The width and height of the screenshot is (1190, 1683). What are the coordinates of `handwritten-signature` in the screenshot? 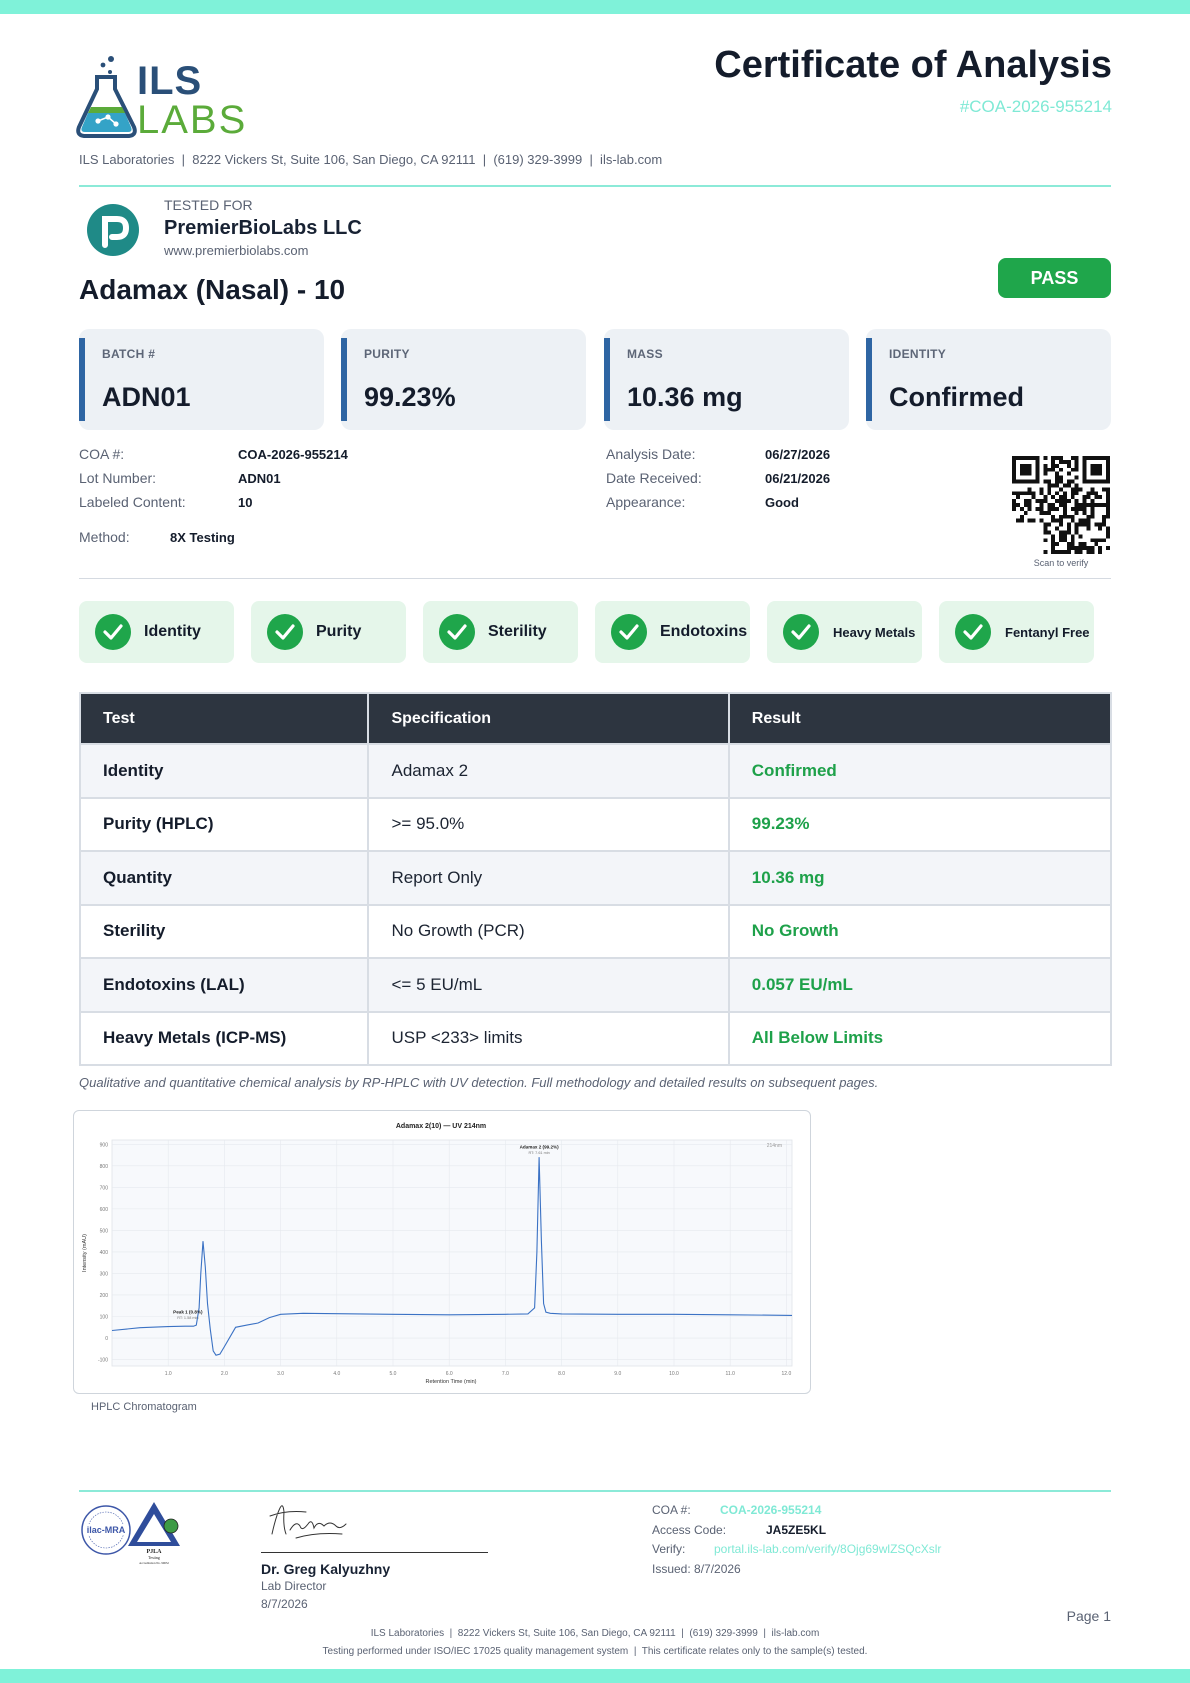 It's located at (308, 1522).